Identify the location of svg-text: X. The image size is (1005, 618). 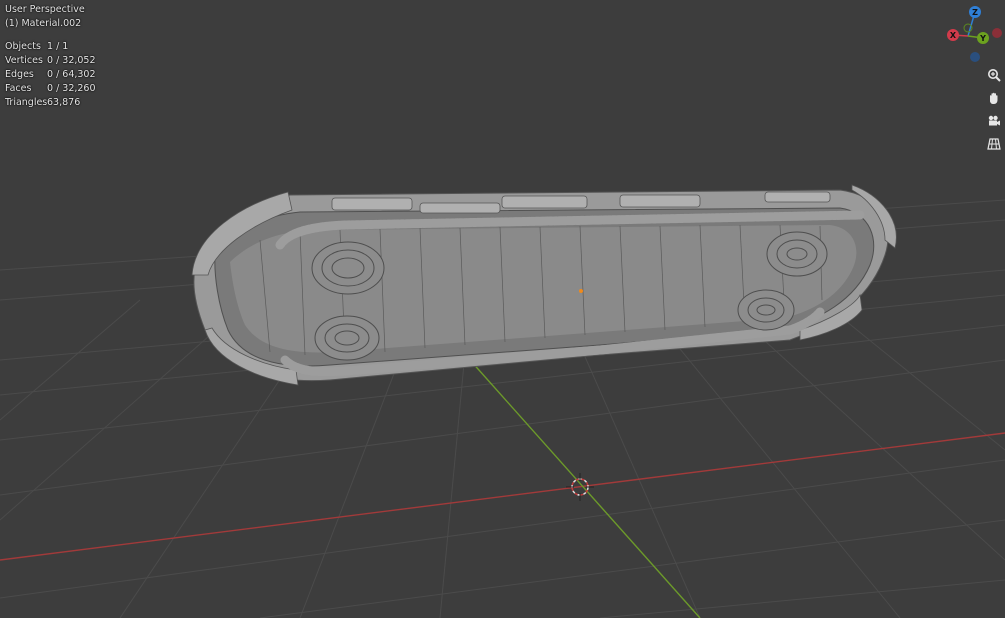
(953, 35).